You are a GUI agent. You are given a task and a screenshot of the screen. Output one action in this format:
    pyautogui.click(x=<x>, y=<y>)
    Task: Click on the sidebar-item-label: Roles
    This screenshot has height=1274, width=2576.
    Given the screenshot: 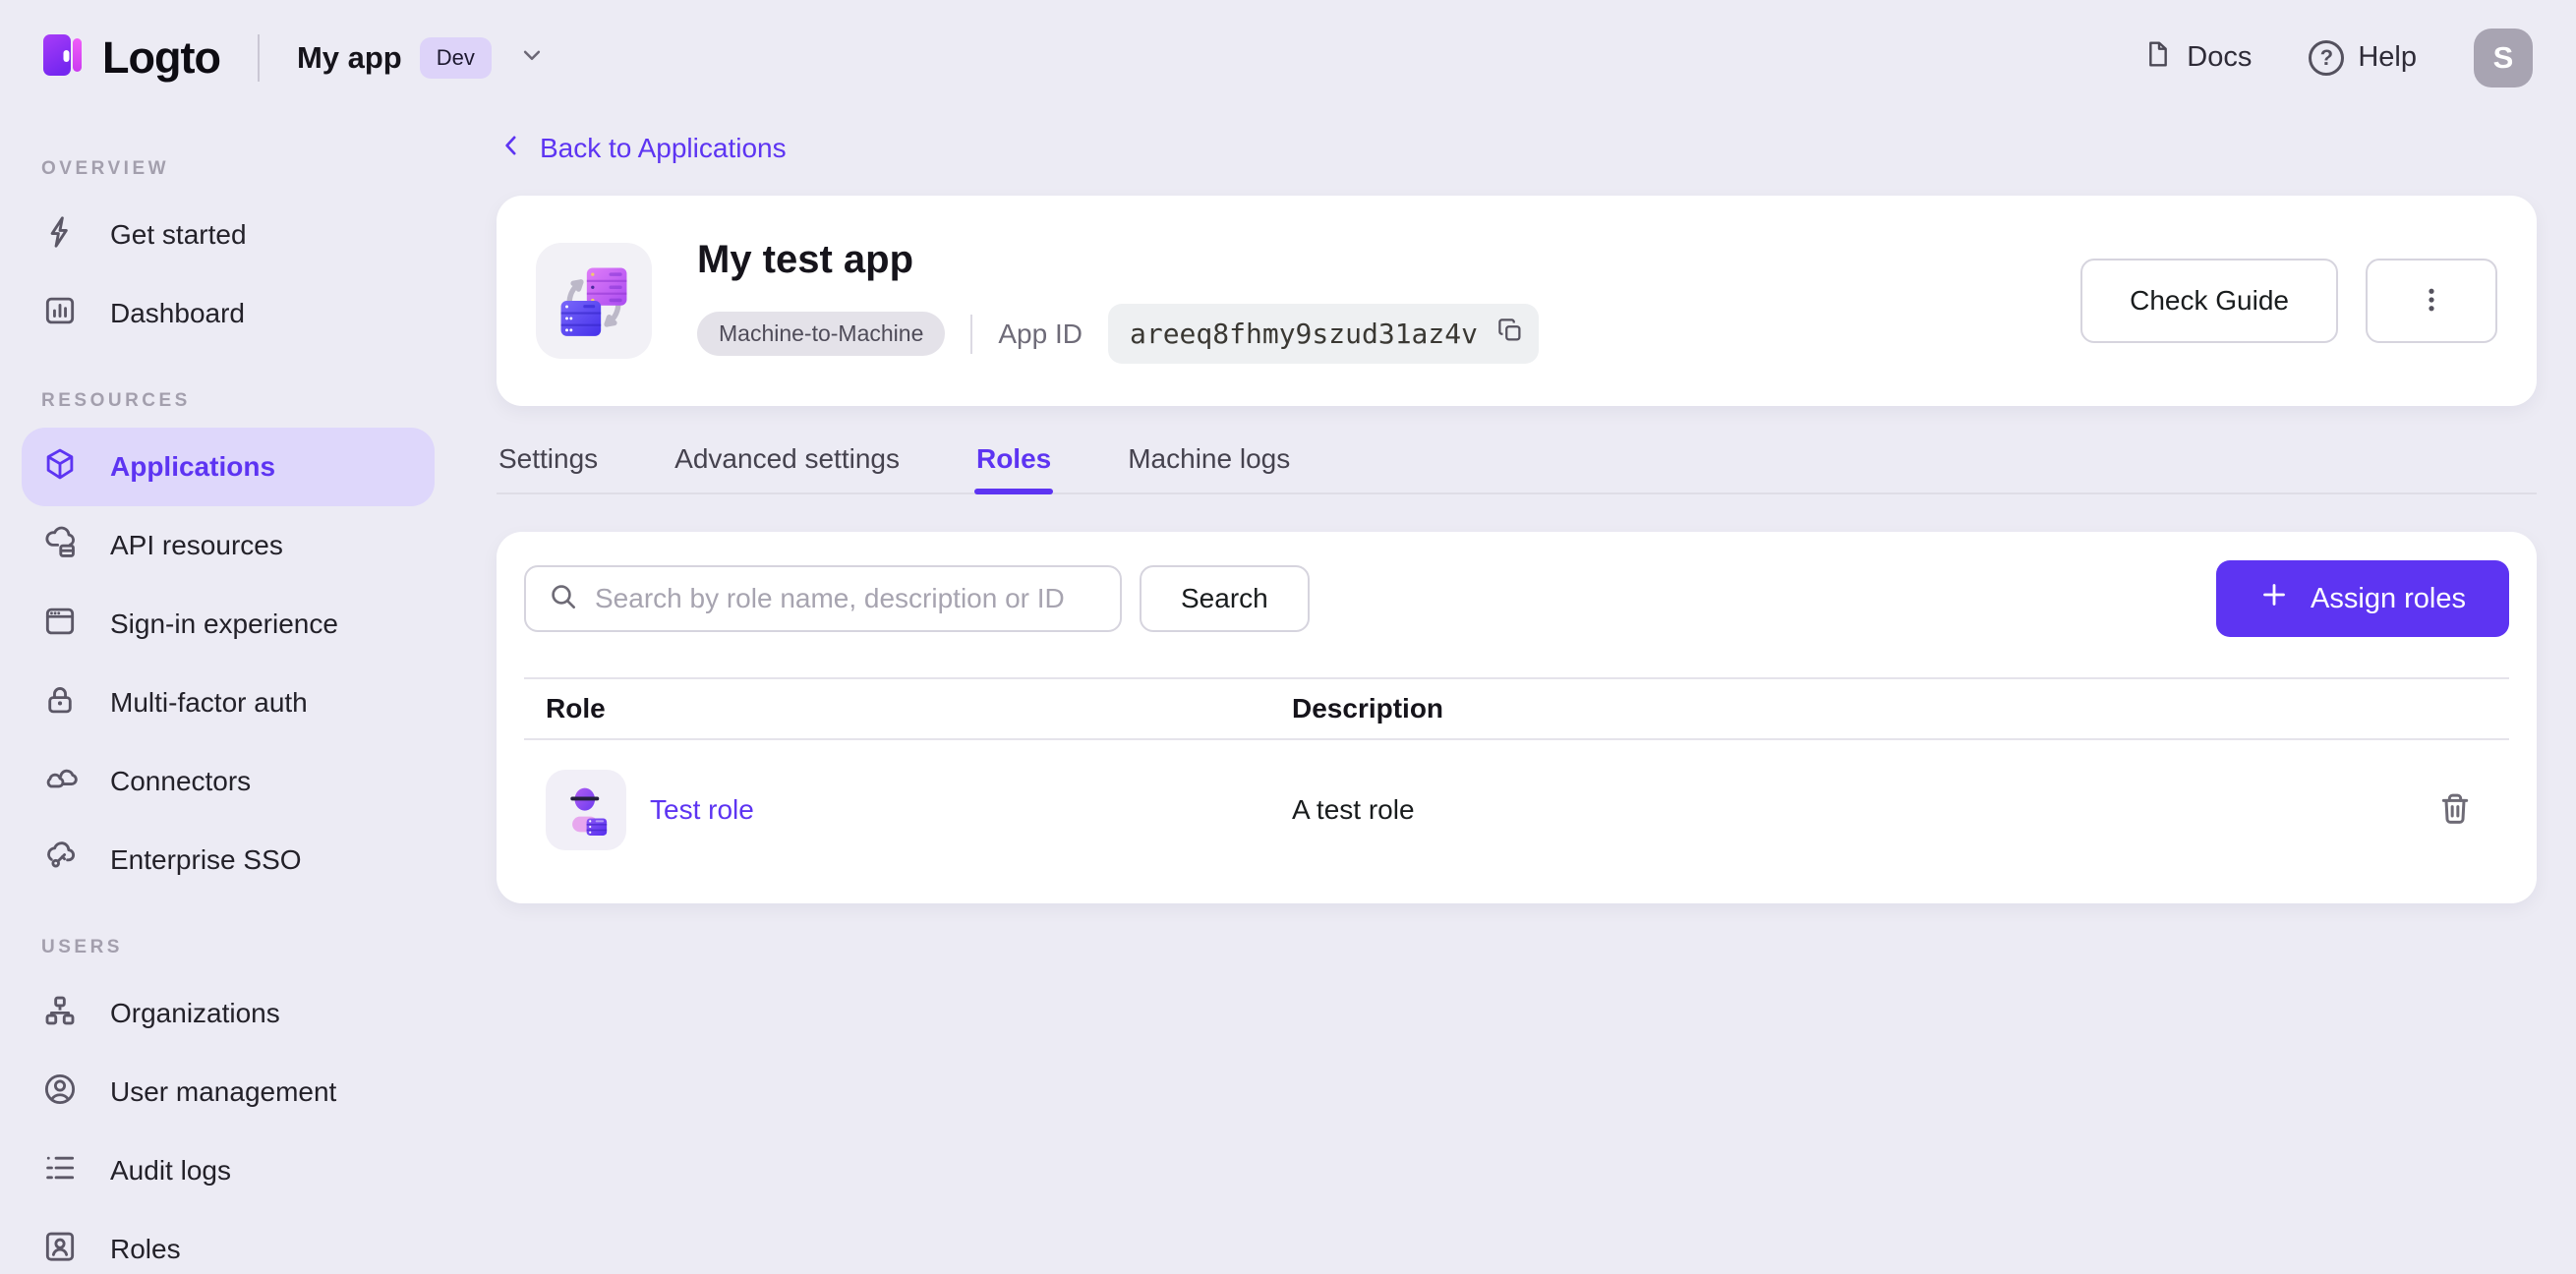 What is the action you would take?
    pyautogui.click(x=145, y=1249)
    